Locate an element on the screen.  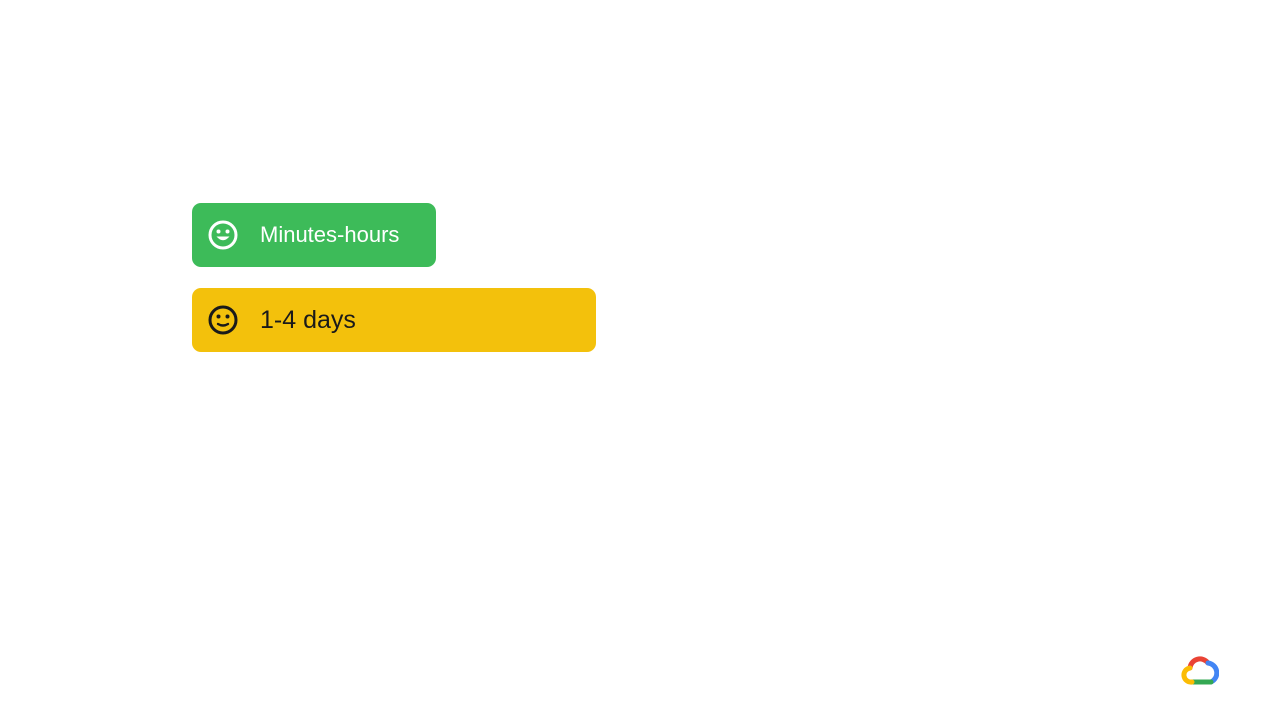
smiling-face-icon is located at coordinates (223, 235).